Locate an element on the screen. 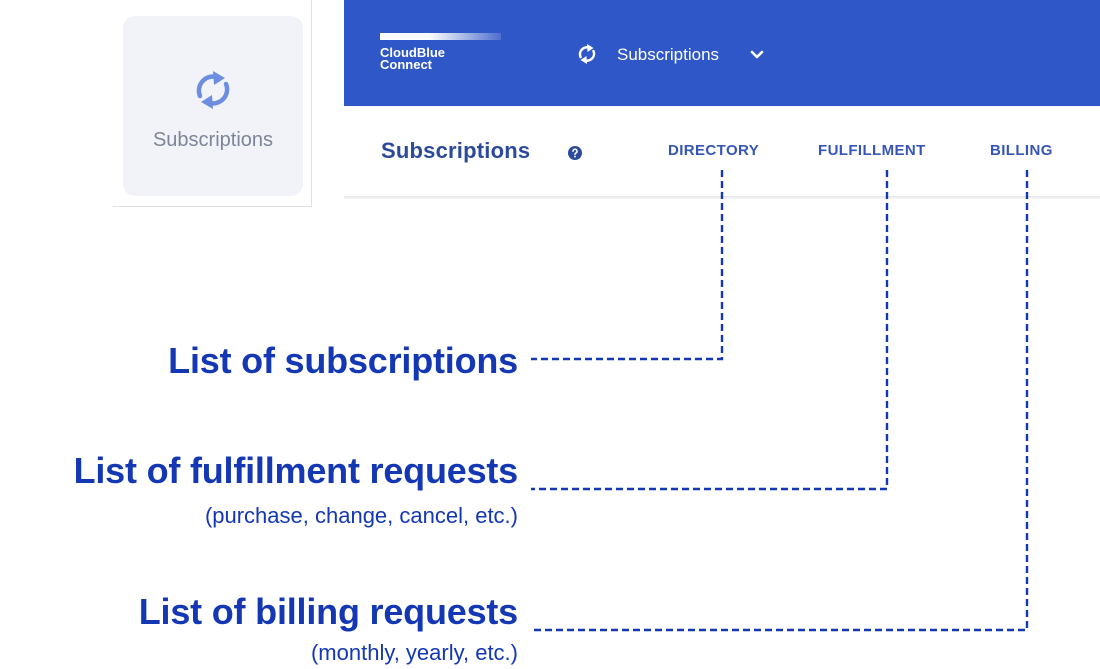 The image size is (1100, 669). subscriptions-module-card: Subscriptions is located at coordinates (213, 106).